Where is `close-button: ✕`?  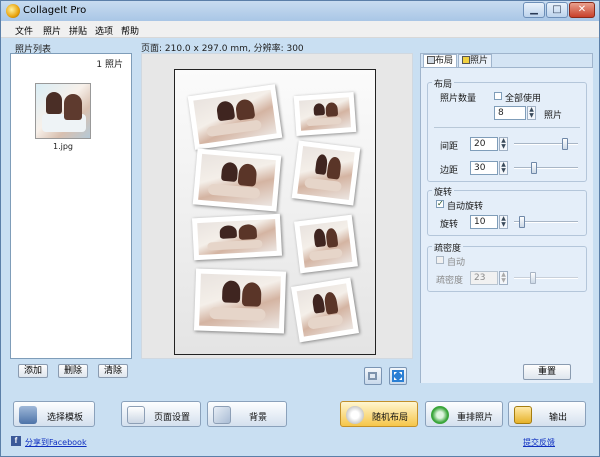 close-button: ✕ is located at coordinates (582, 10).